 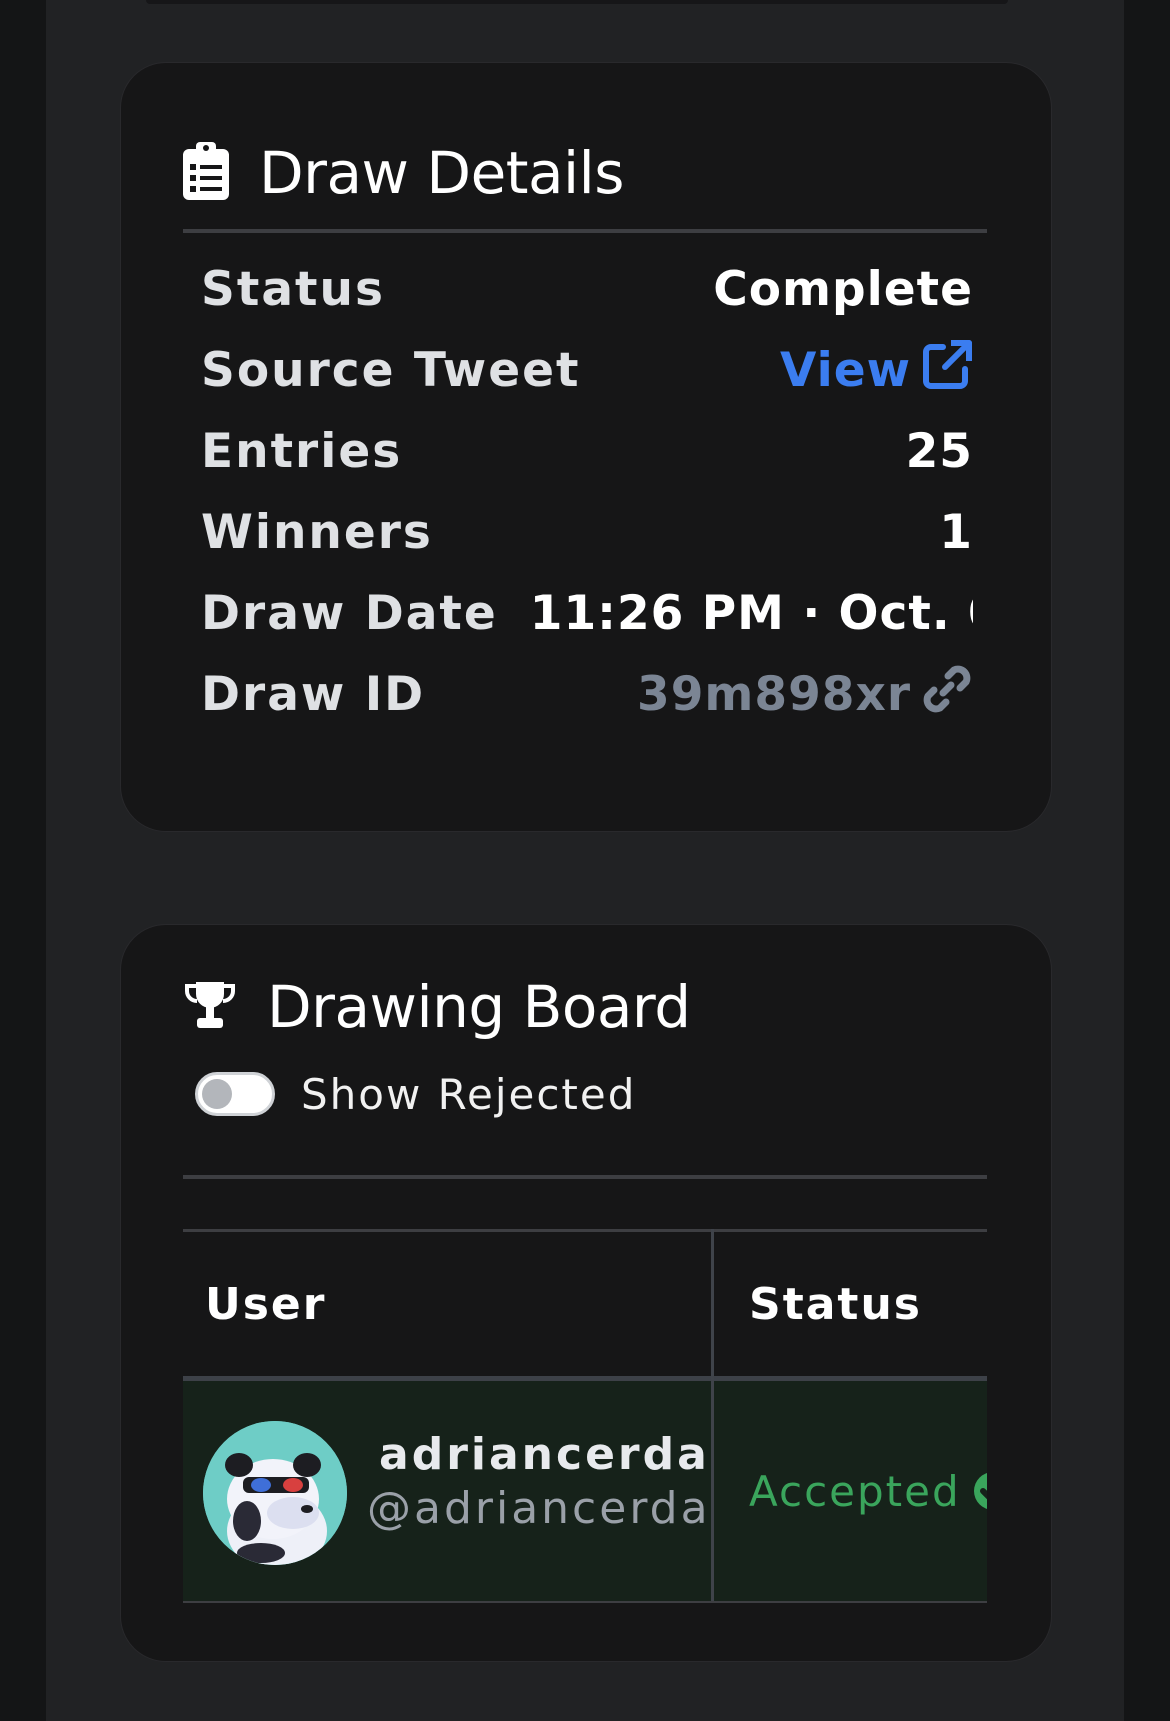 I want to click on table-row: adriancerda @adriancerda Accepted, so click(x=585, y=1491).